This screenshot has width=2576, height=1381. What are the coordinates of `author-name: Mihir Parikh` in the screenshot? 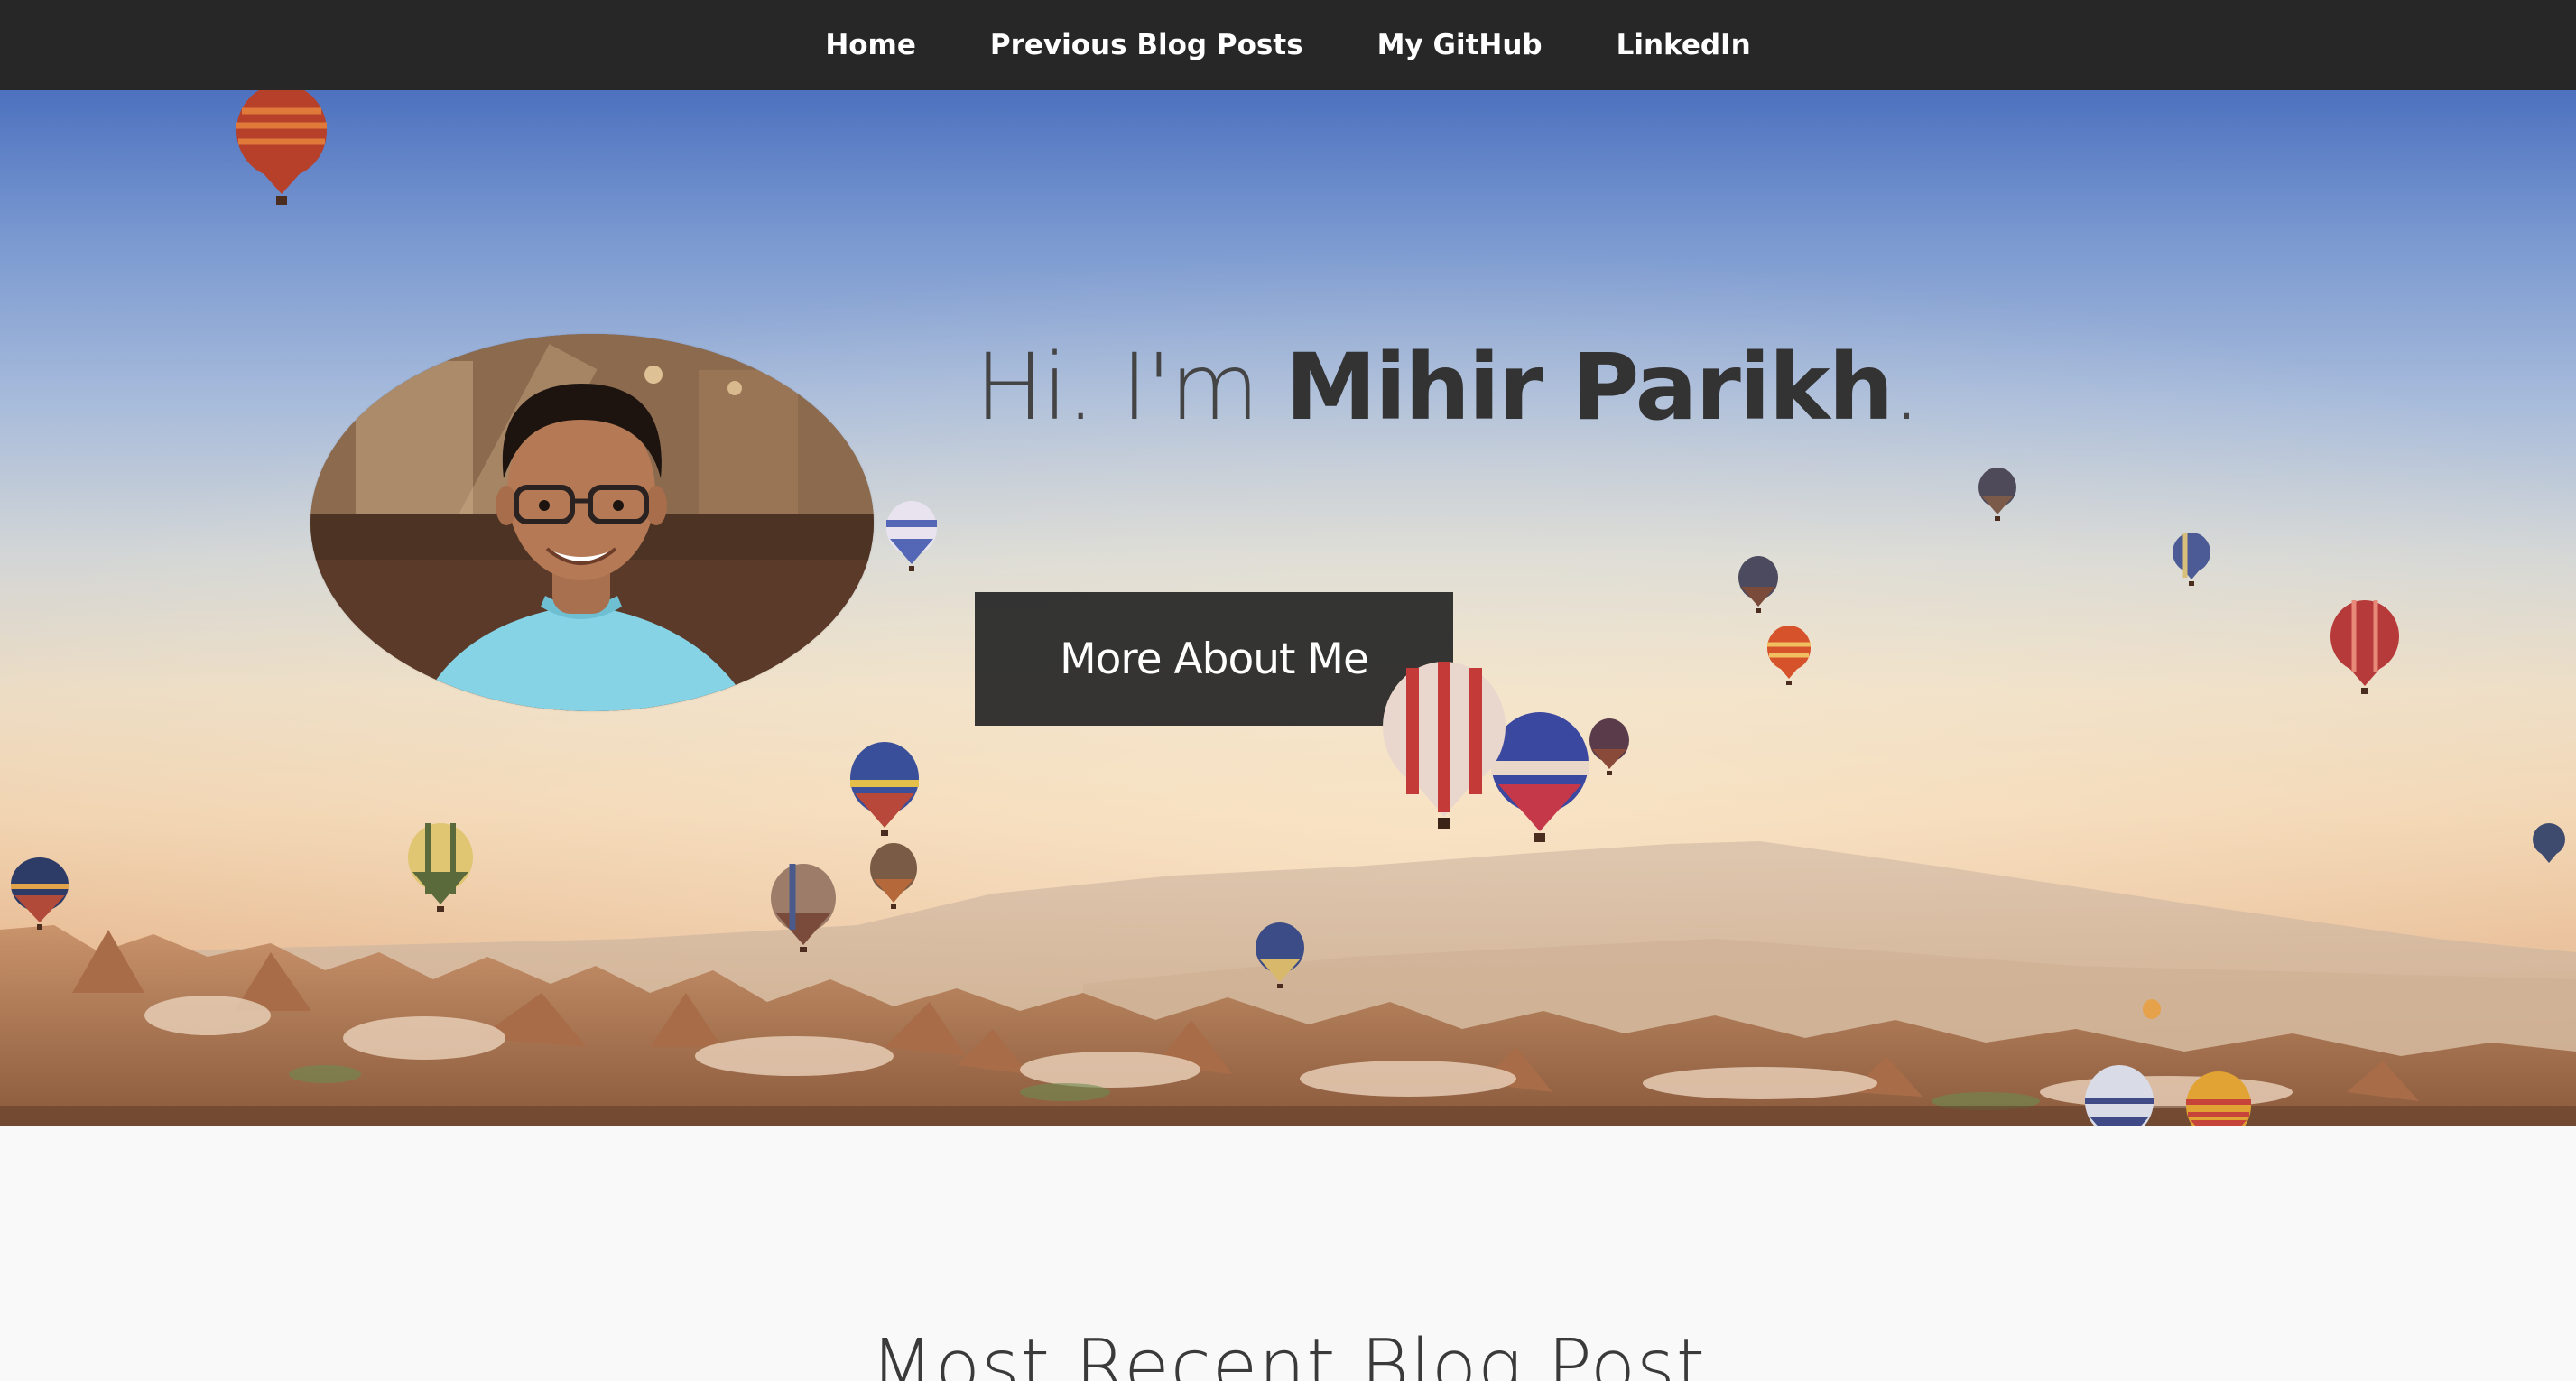 It's located at (1589, 387).